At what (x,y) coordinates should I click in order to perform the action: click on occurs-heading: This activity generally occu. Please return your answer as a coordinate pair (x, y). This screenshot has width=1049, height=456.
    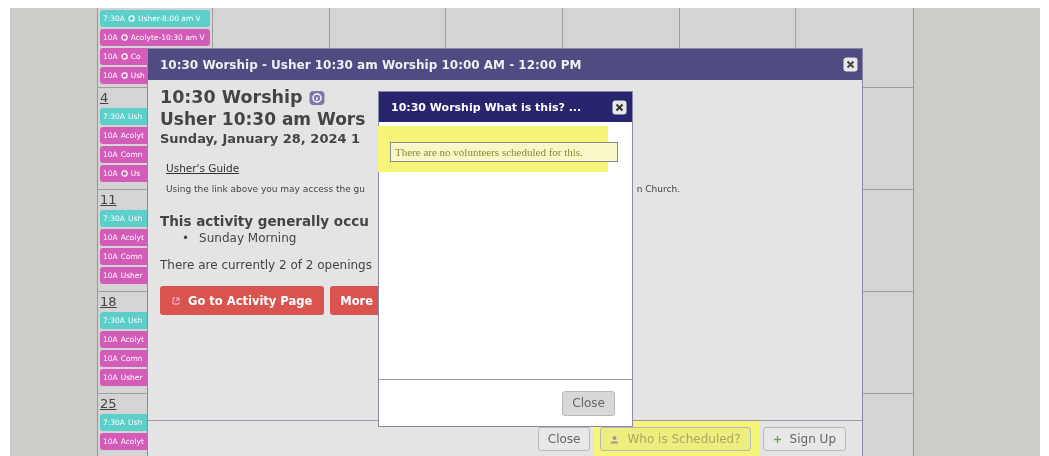
    Looking at the image, I should click on (264, 221).